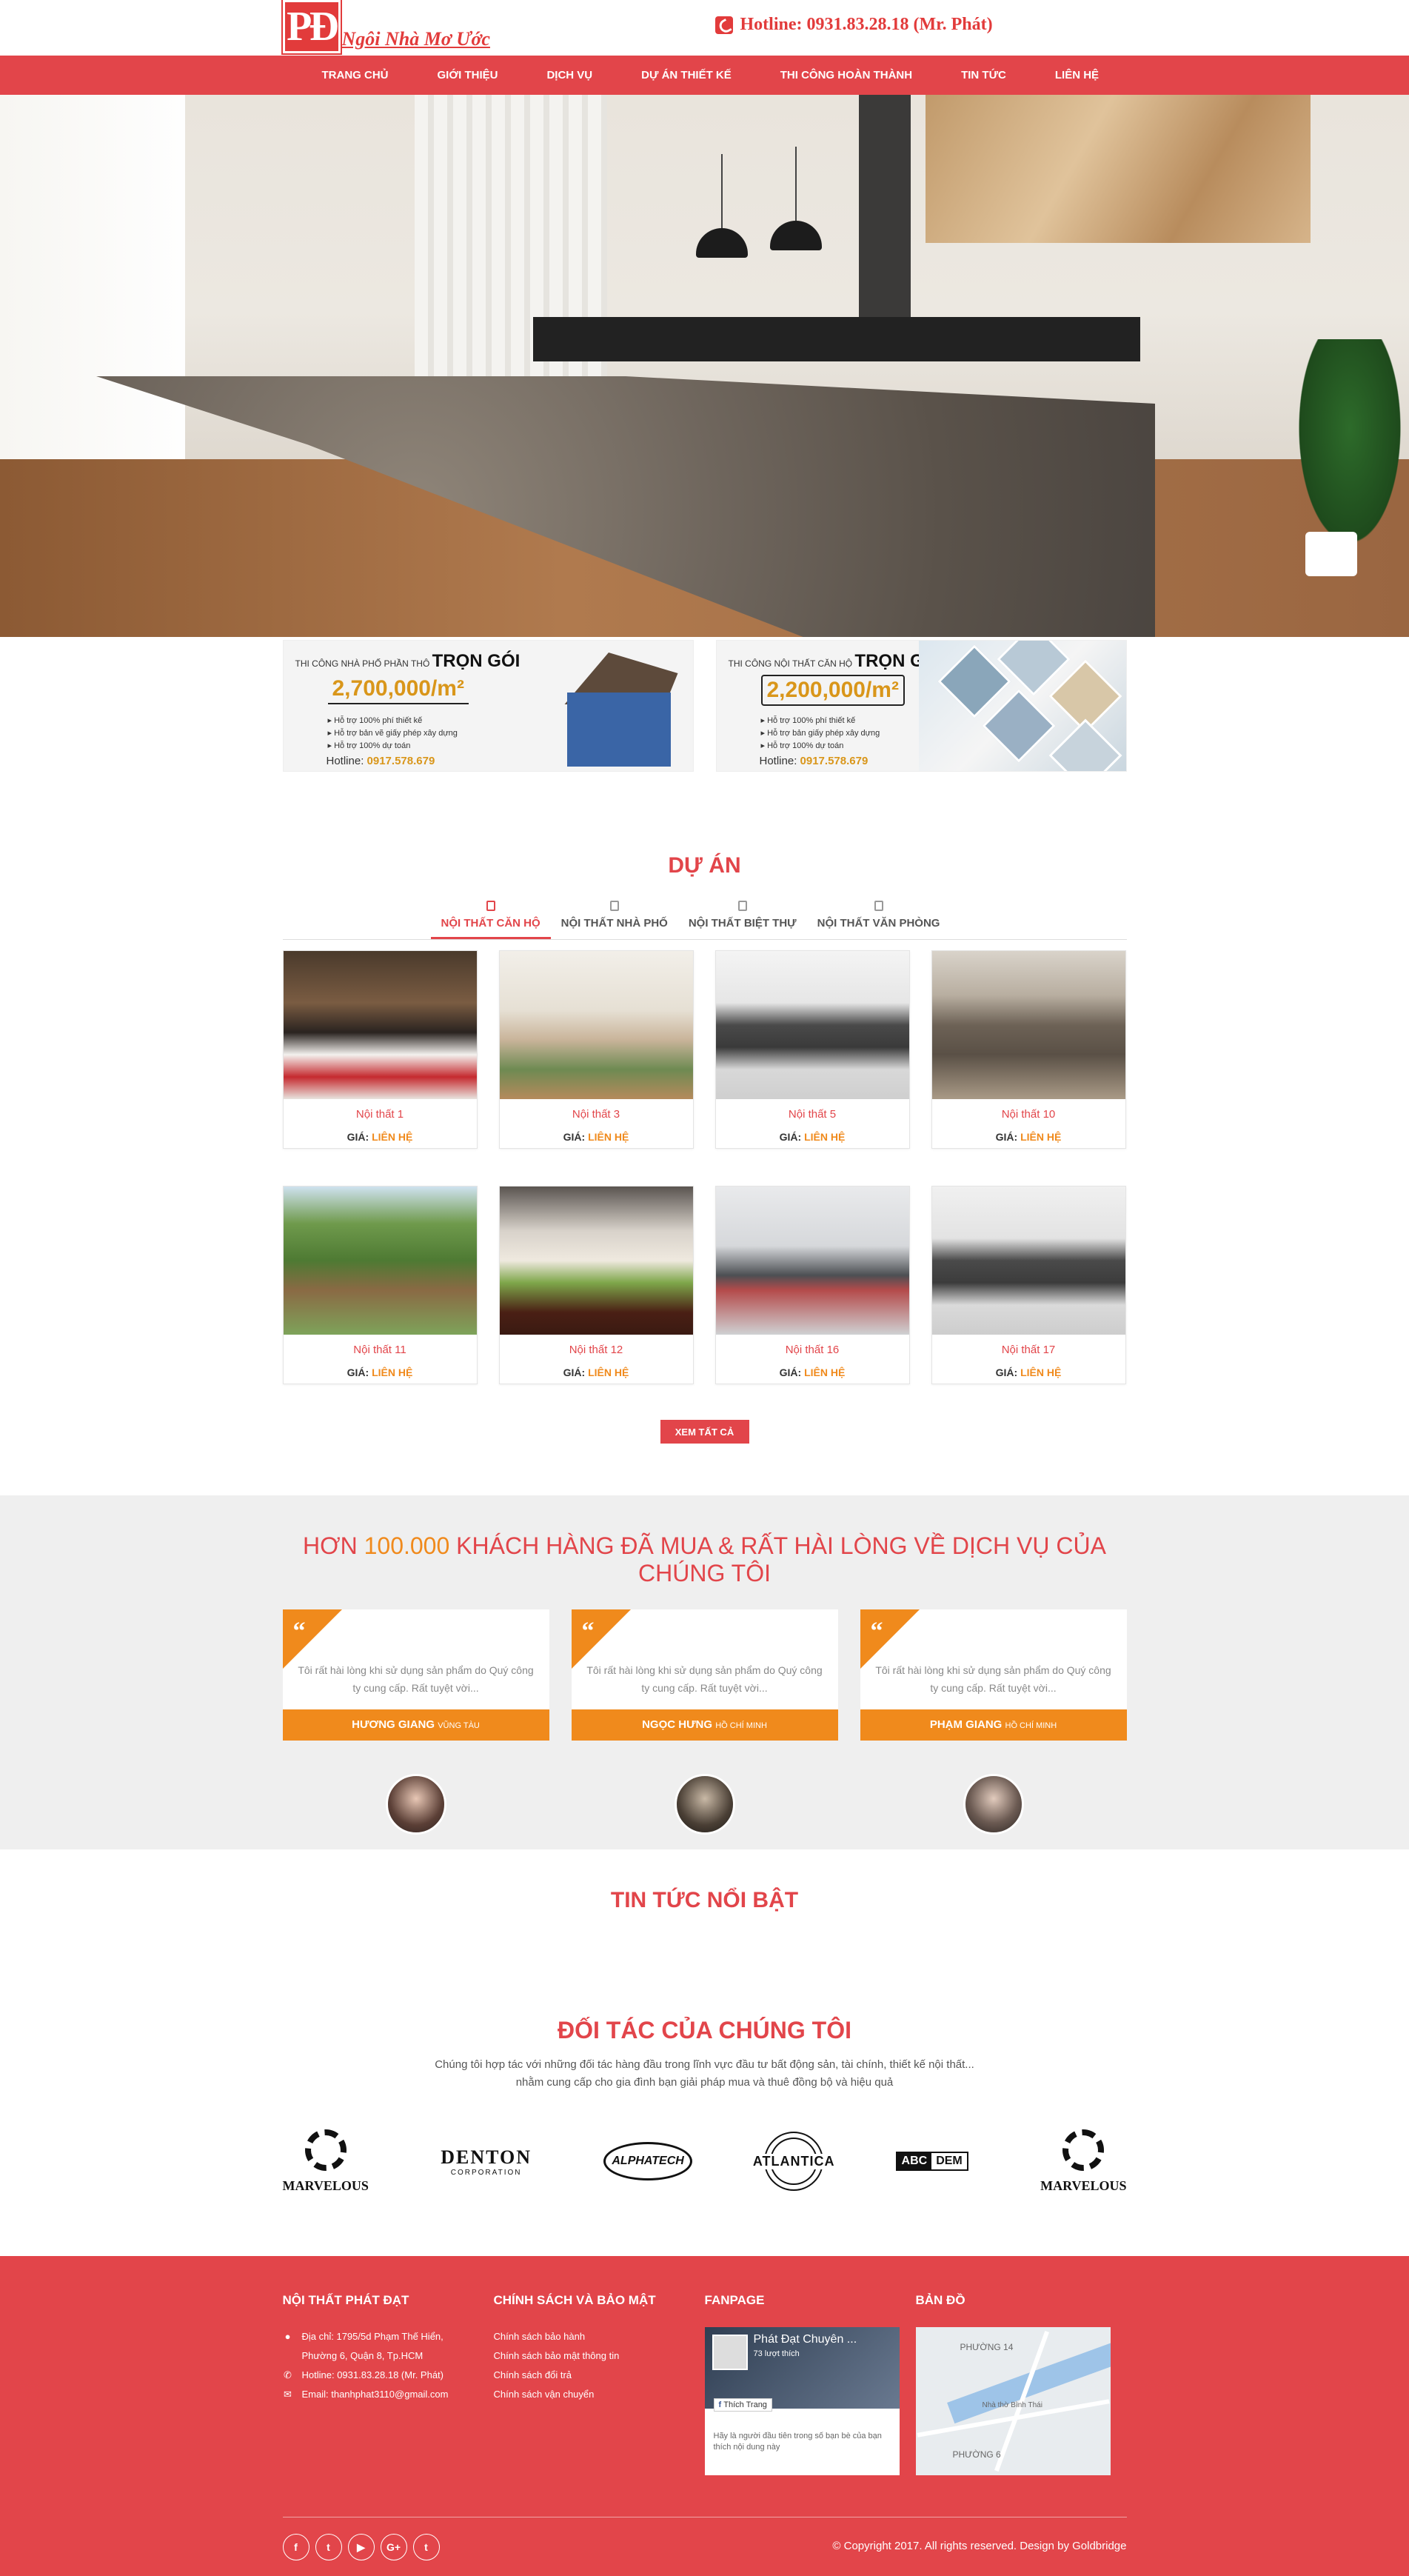 This screenshot has width=1409, height=2576. What do you see at coordinates (987, 2347) in the screenshot?
I see `map-label: PHƯỜNG 14` at bounding box center [987, 2347].